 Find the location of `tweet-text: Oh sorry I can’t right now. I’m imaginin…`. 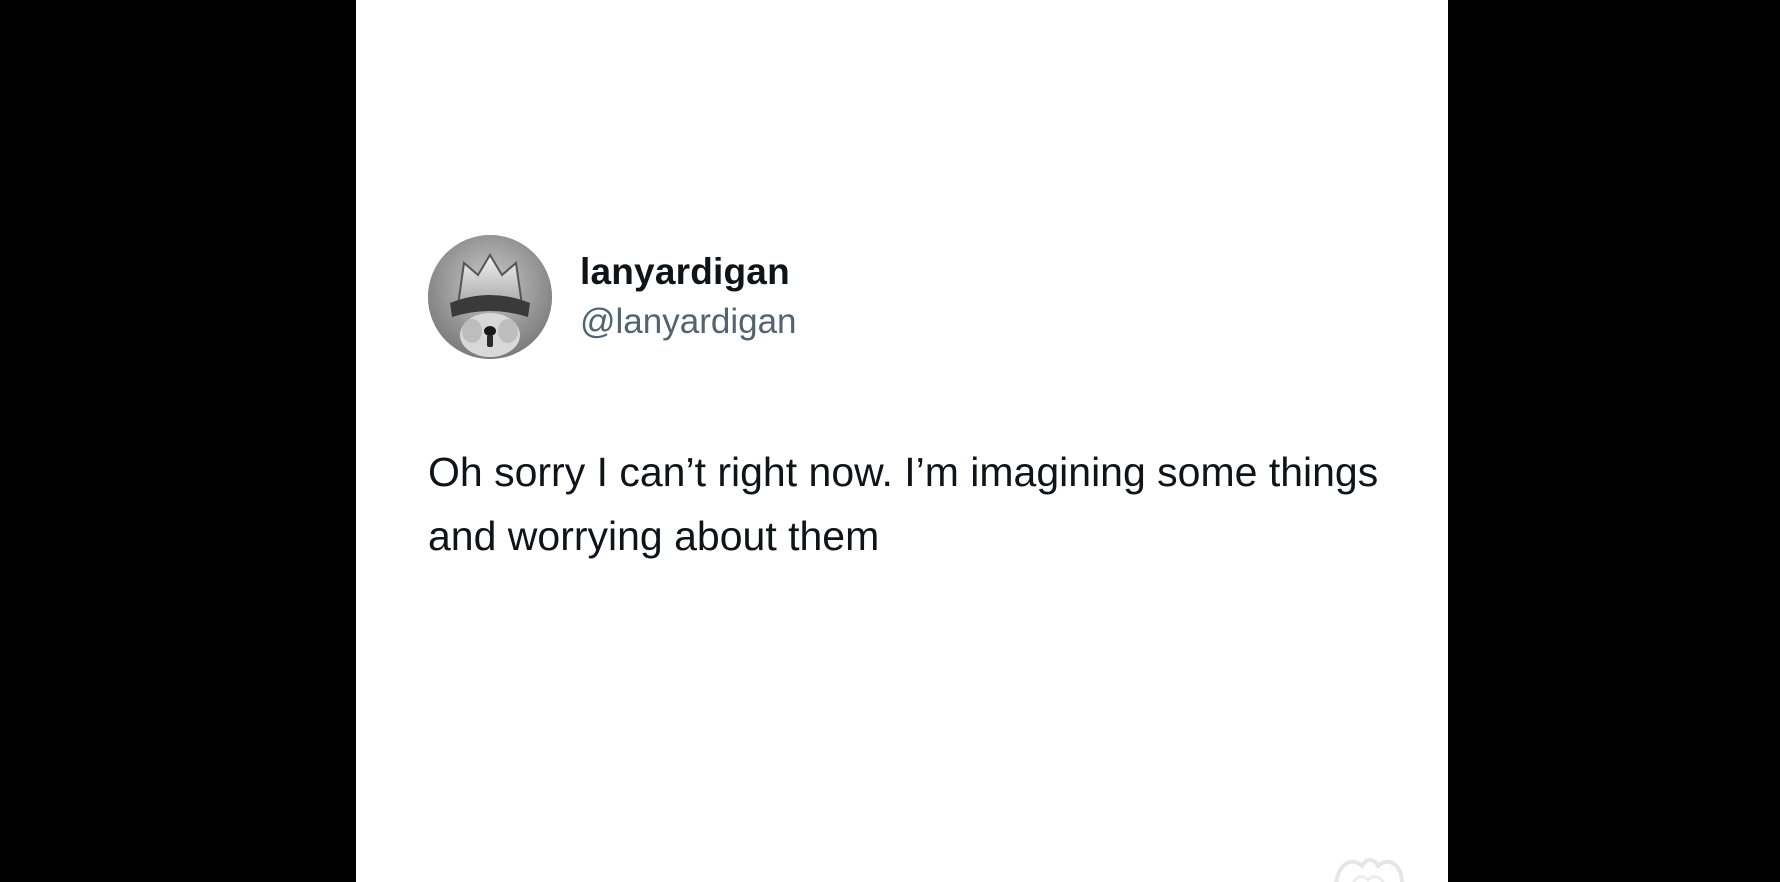

tweet-text: Oh sorry I can’t right now. I’m imaginin… is located at coordinates (903, 504).